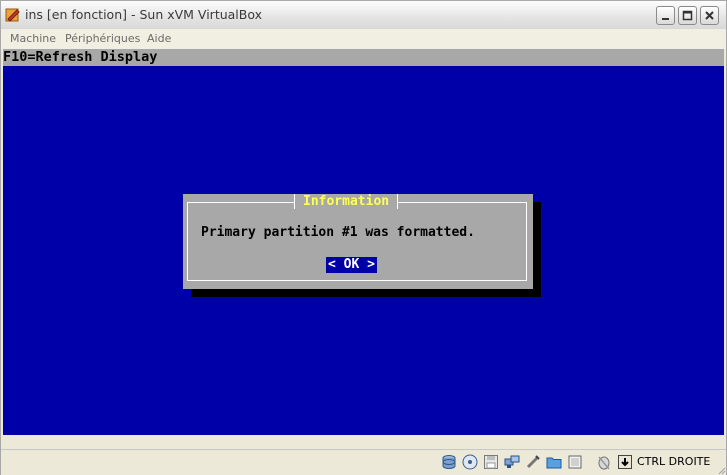  I want to click on menu-machine: Machine, so click(33, 38).